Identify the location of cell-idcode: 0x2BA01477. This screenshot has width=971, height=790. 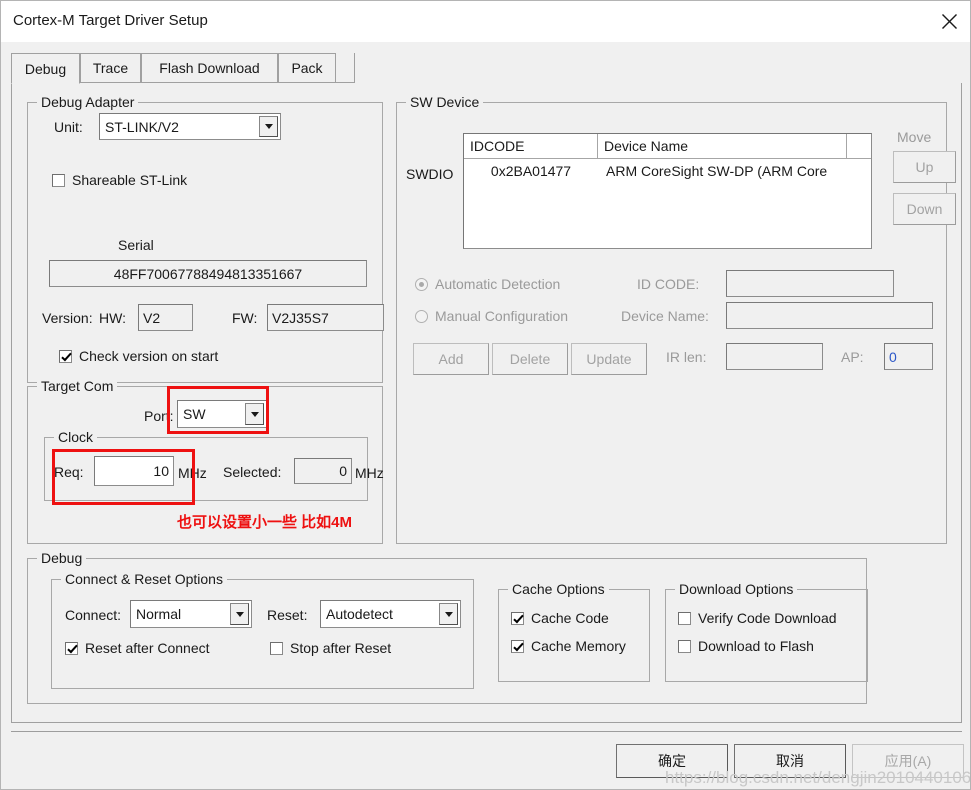
(531, 171).